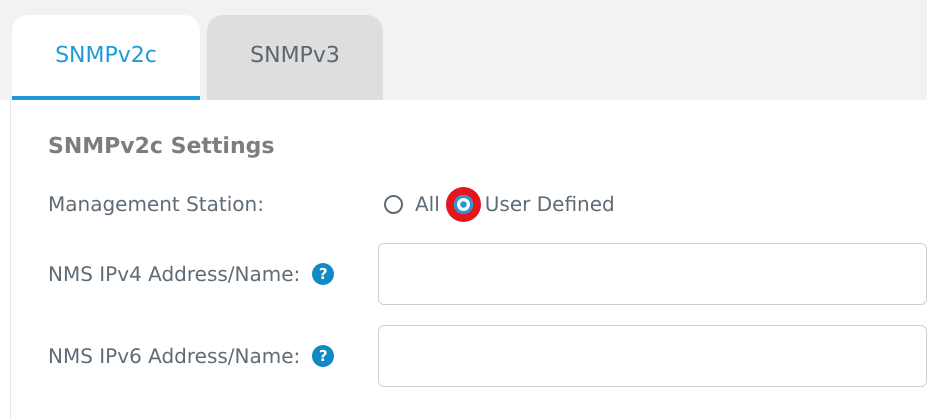 This screenshot has width=927, height=418. What do you see at coordinates (106, 57) in the screenshot?
I see `tab: SNMPv2c` at bounding box center [106, 57].